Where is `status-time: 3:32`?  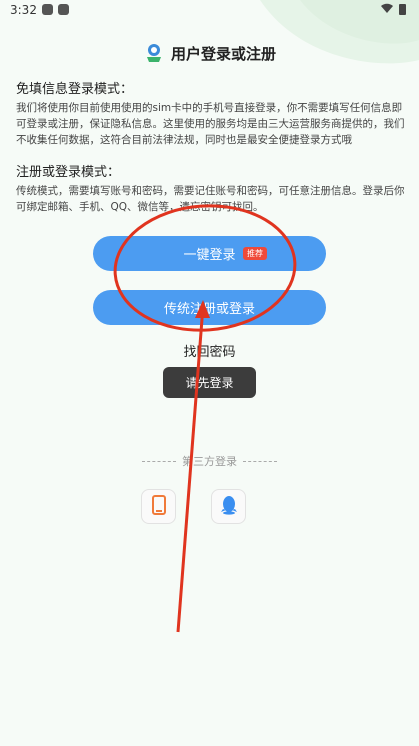 status-time: 3:32 is located at coordinates (23, 10).